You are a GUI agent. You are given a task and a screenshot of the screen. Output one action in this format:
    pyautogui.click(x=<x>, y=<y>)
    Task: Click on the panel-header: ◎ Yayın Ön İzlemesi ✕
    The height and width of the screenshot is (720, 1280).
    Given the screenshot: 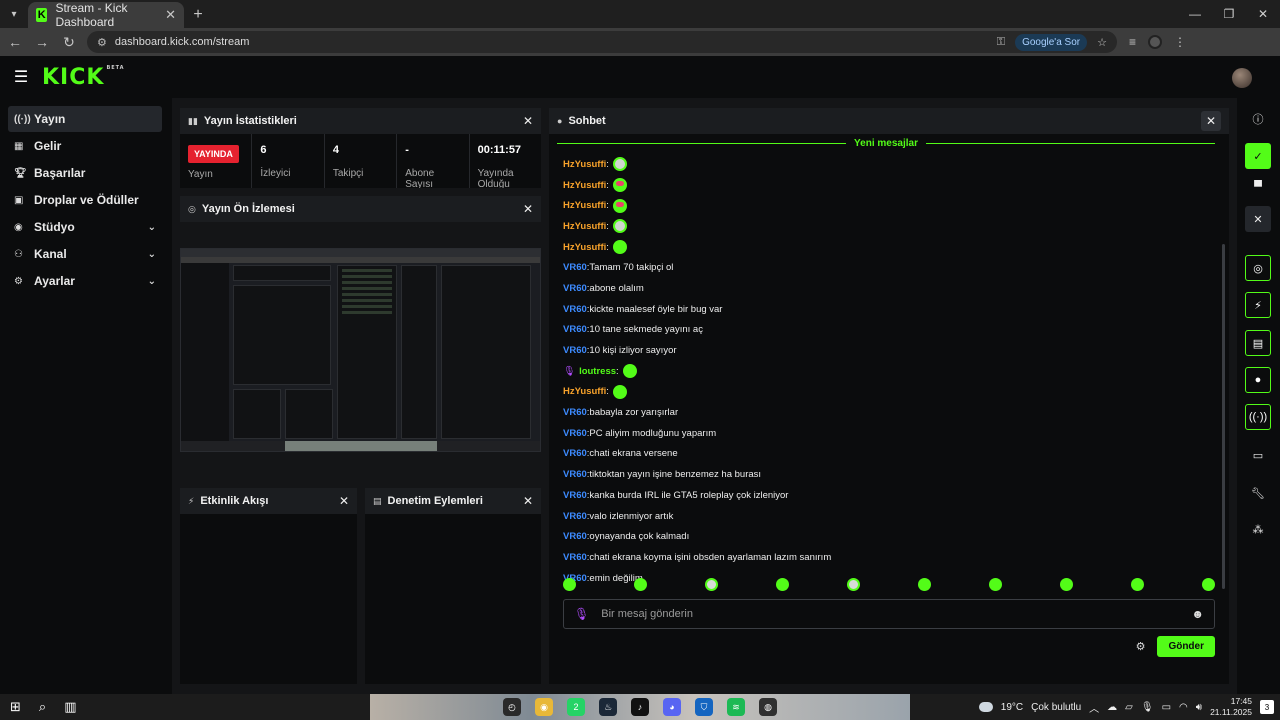 What is the action you would take?
    pyautogui.click(x=360, y=209)
    